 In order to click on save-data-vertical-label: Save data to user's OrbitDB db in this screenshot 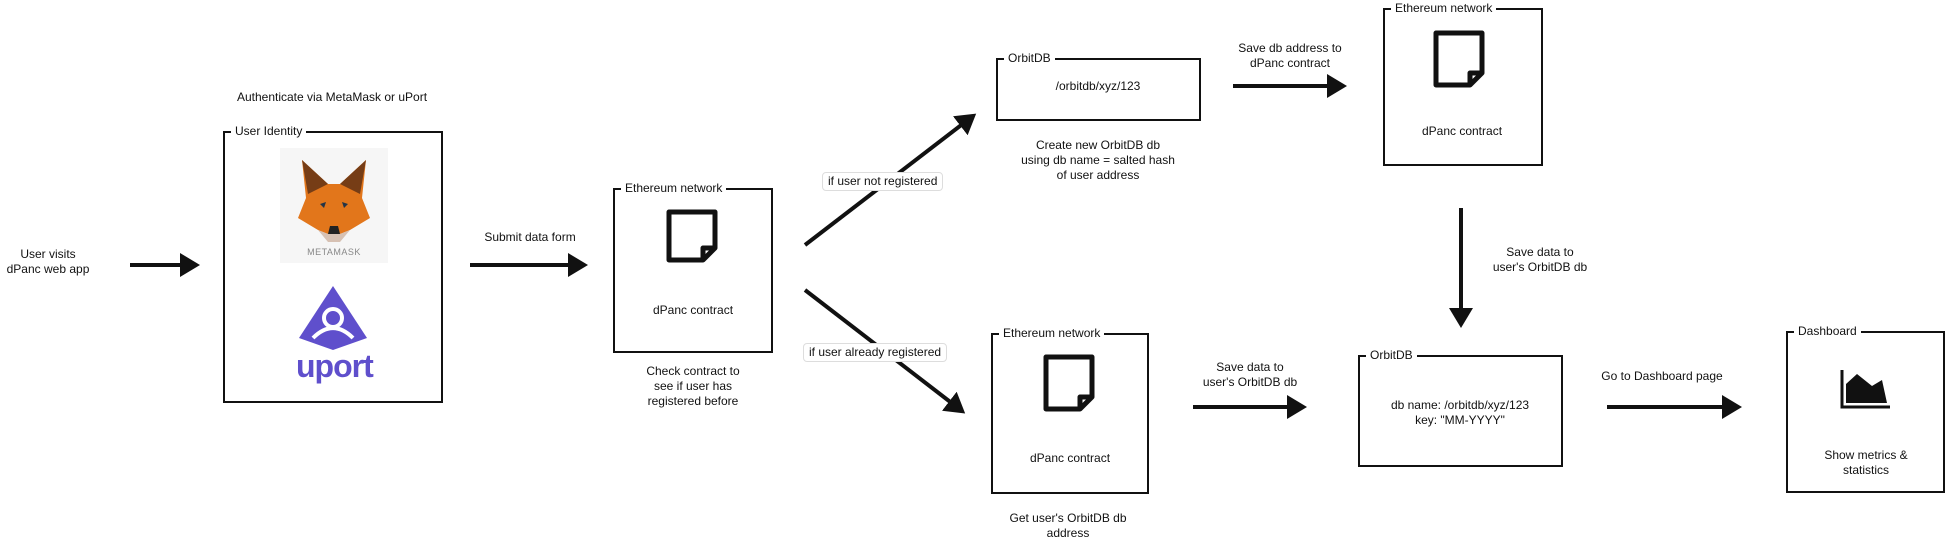, I will do `click(1540, 260)`.